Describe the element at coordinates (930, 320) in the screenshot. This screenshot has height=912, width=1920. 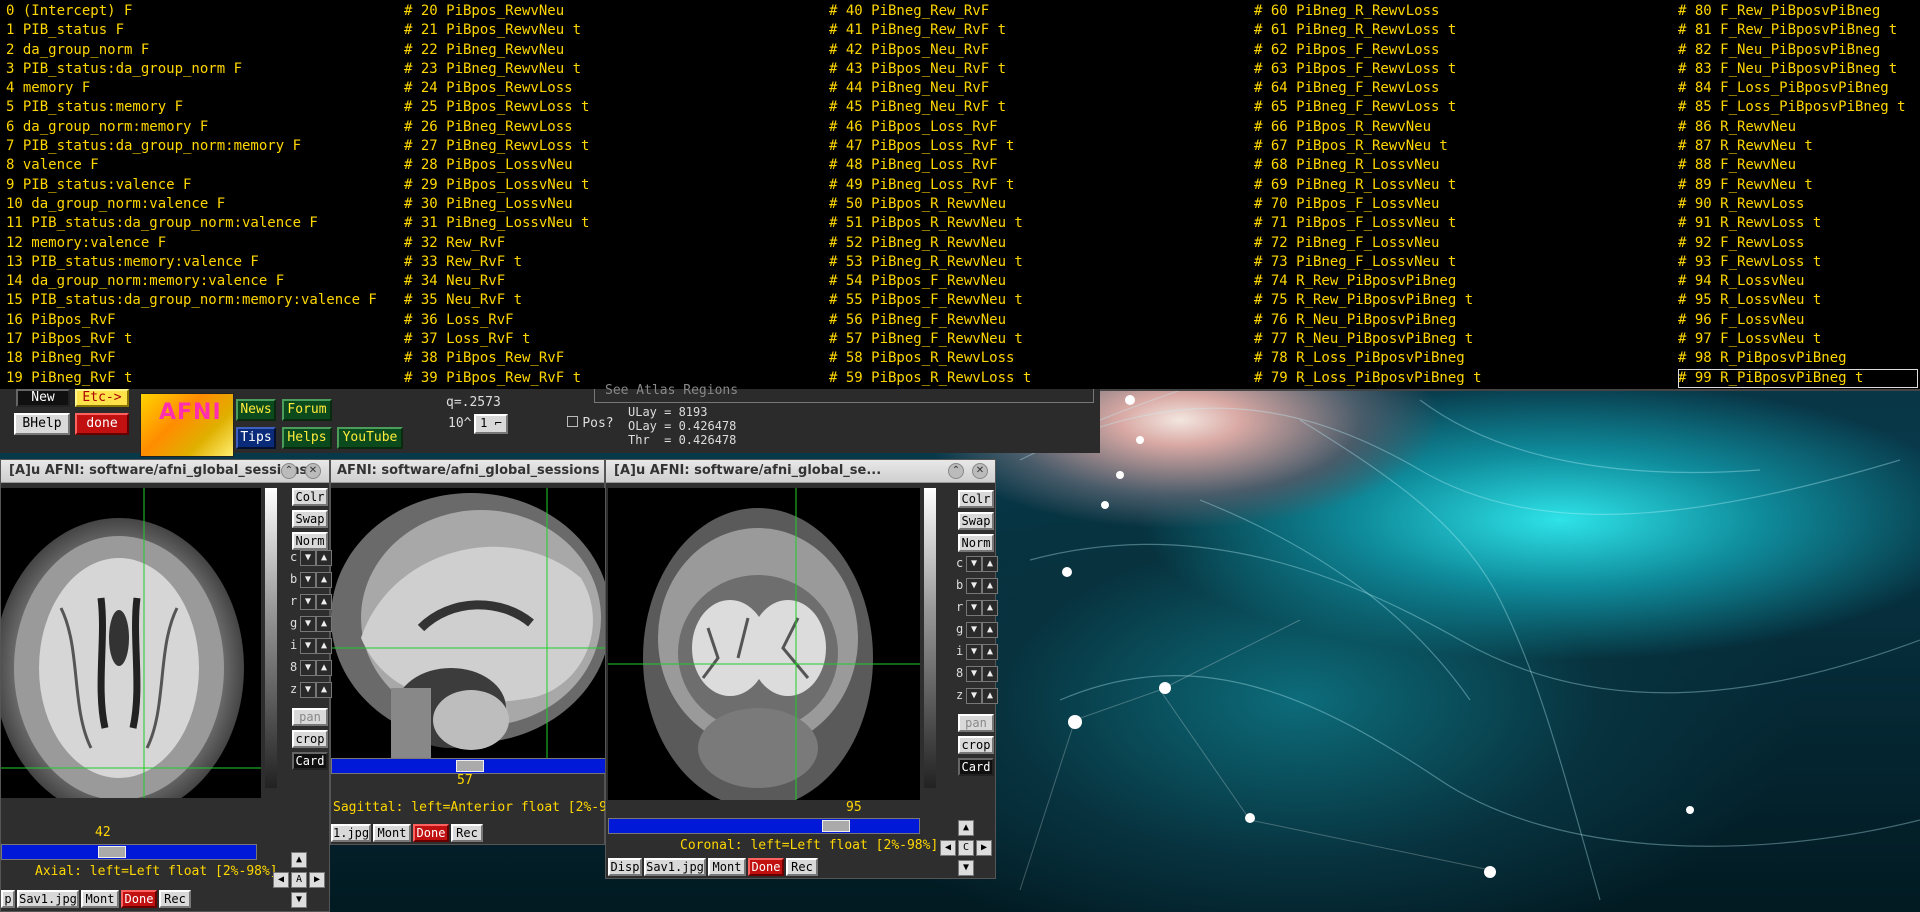
I see `subbrick-item: # 56 PiBneg_F_RewvNeu` at that location.